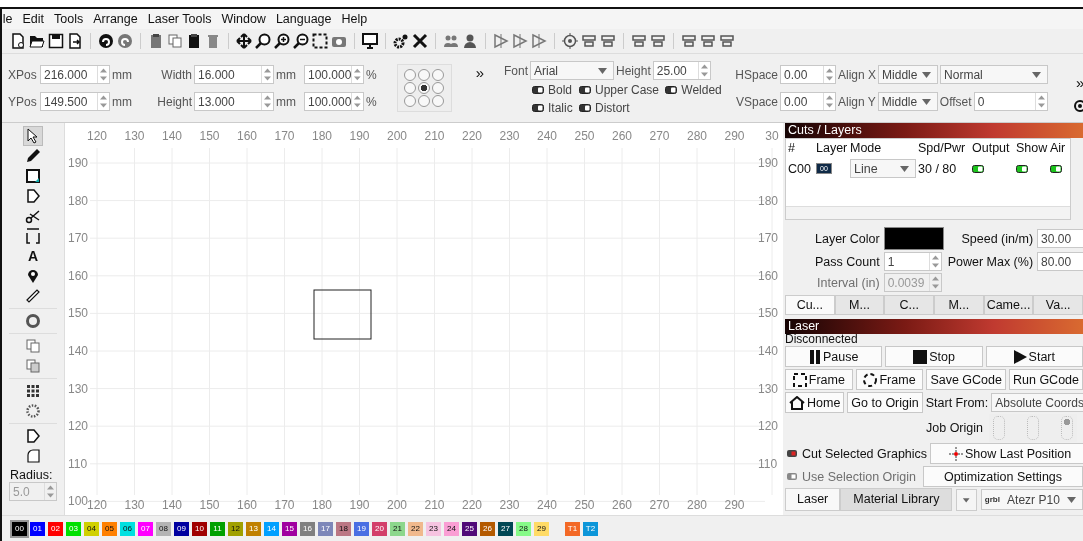 The height and width of the screenshot is (541, 1083). I want to click on show-toggle, so click(1022, 168).